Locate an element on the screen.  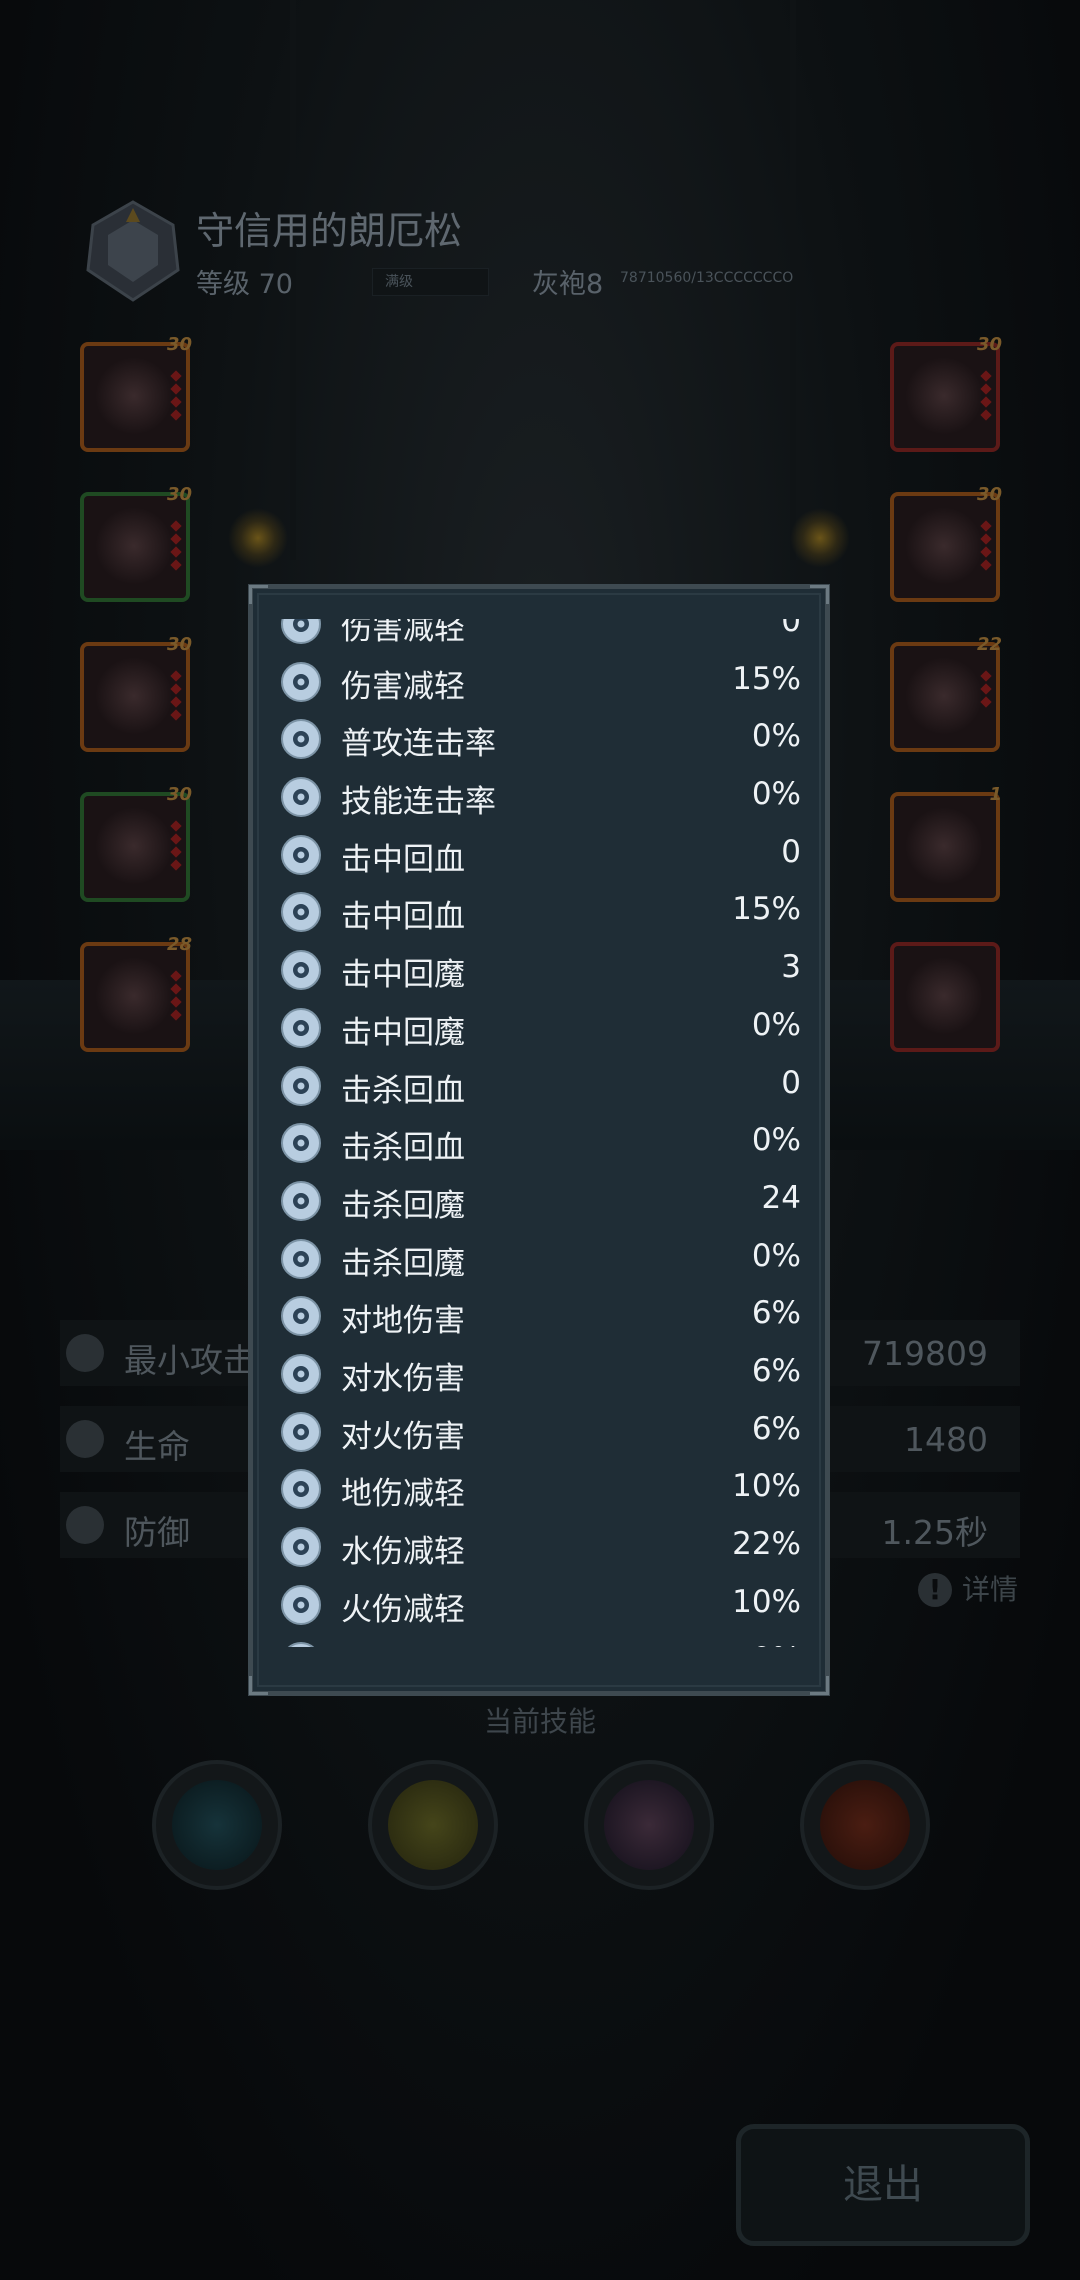
equip-slot-gloves: 30 is located at coordinates (136, 843).